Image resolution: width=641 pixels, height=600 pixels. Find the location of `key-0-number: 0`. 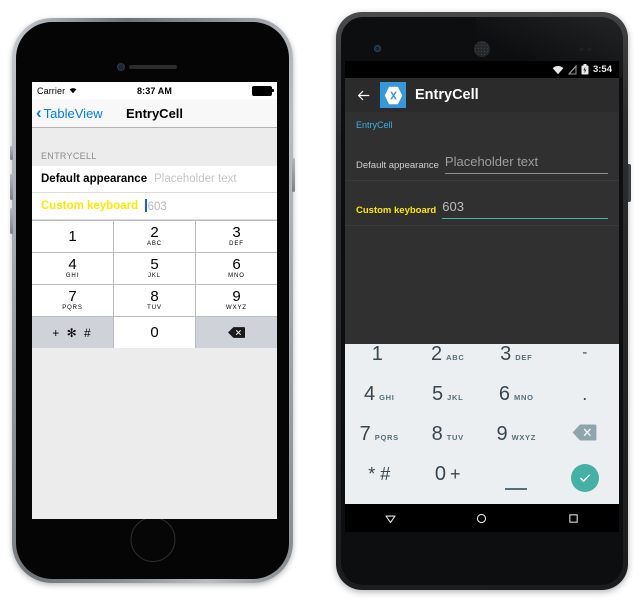

key-0-number: 0 is located at coordinates (154, 332).